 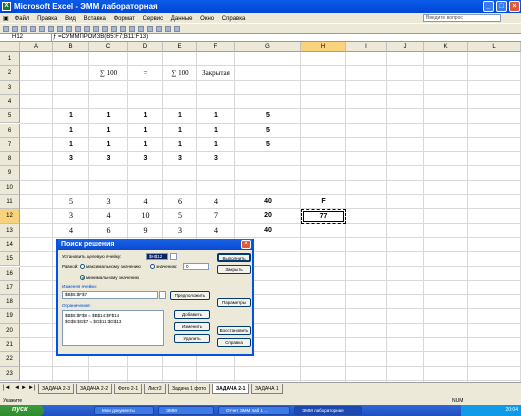 What do you see at coordinates (216, 145) in the screenshot?
I see `cell-f7: 1` at bounding box center [216, 145].